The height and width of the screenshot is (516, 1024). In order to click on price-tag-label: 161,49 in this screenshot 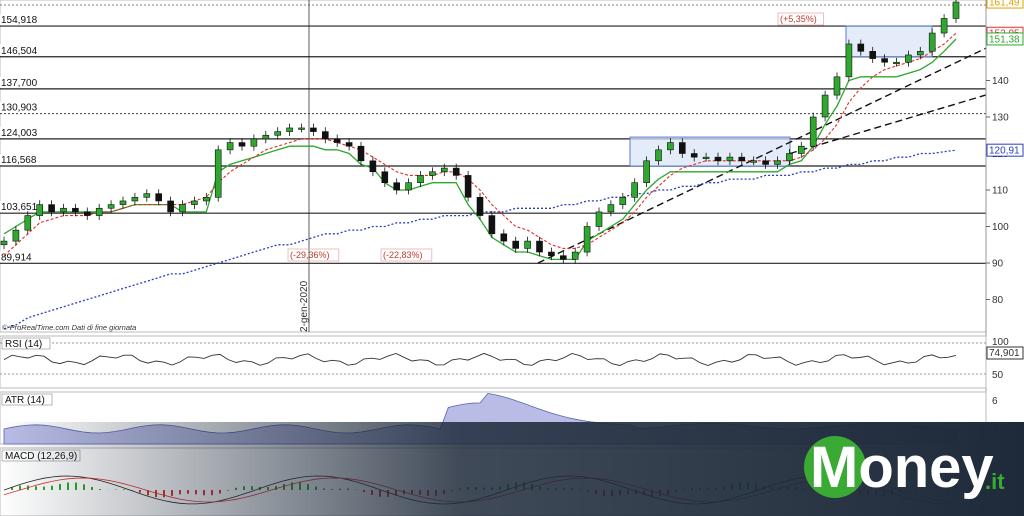, I will do `click(1004, 4)`.